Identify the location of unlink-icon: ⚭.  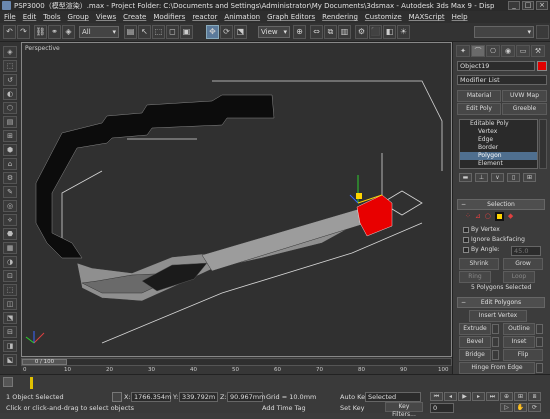
(54, 32).